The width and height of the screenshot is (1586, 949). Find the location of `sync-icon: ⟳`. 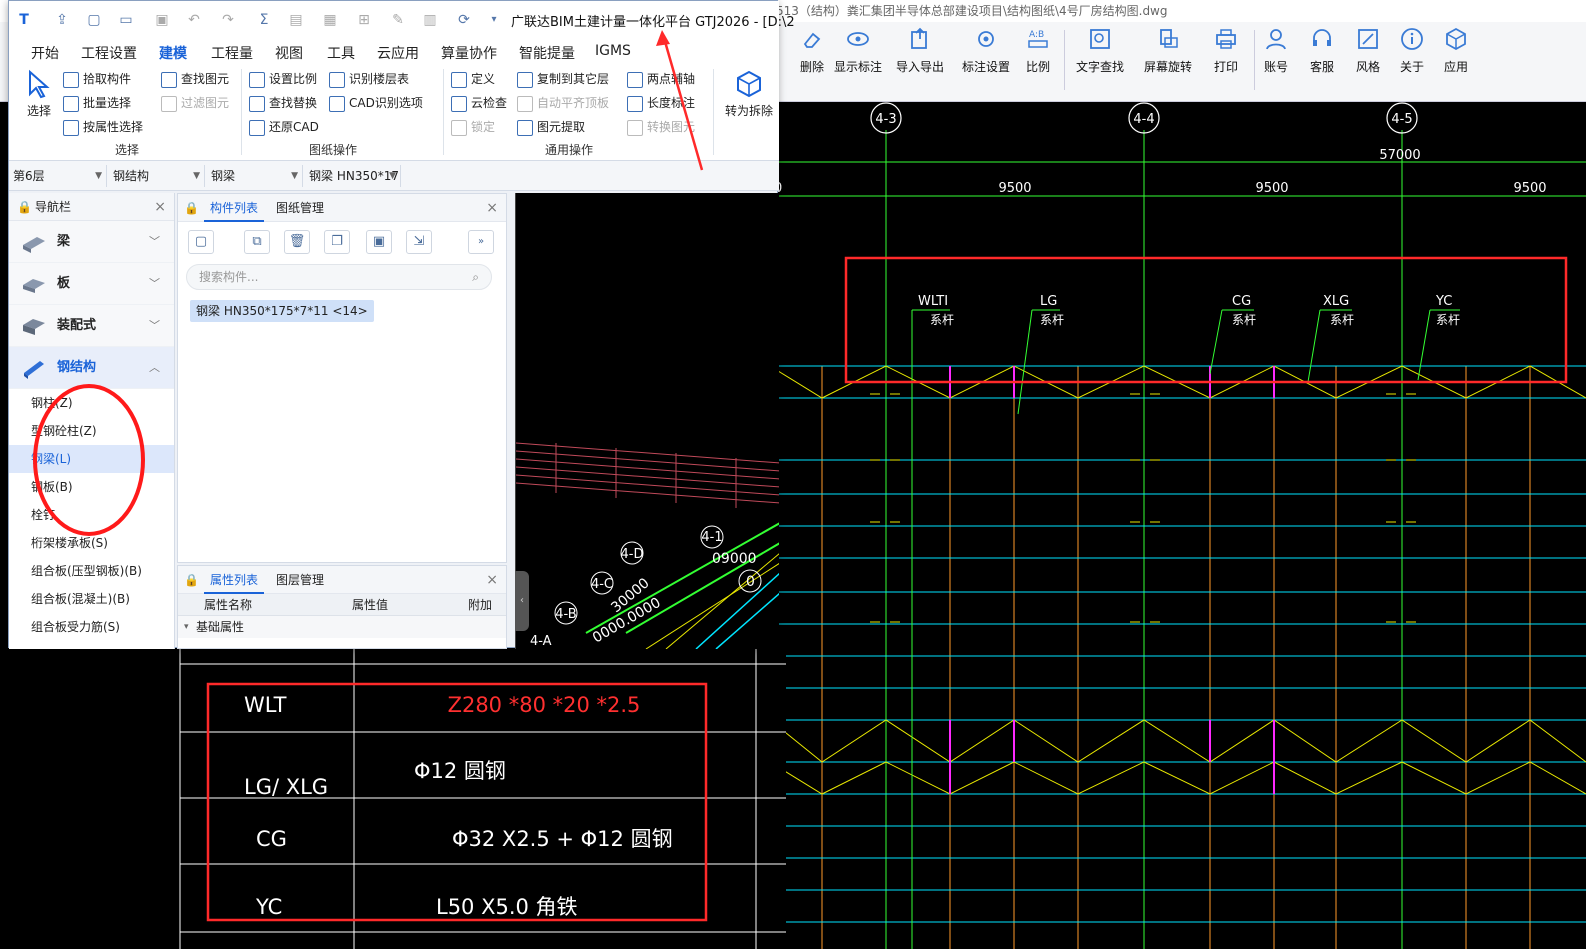

sync-icon: ⟳ is located at coordinates (464, 20).